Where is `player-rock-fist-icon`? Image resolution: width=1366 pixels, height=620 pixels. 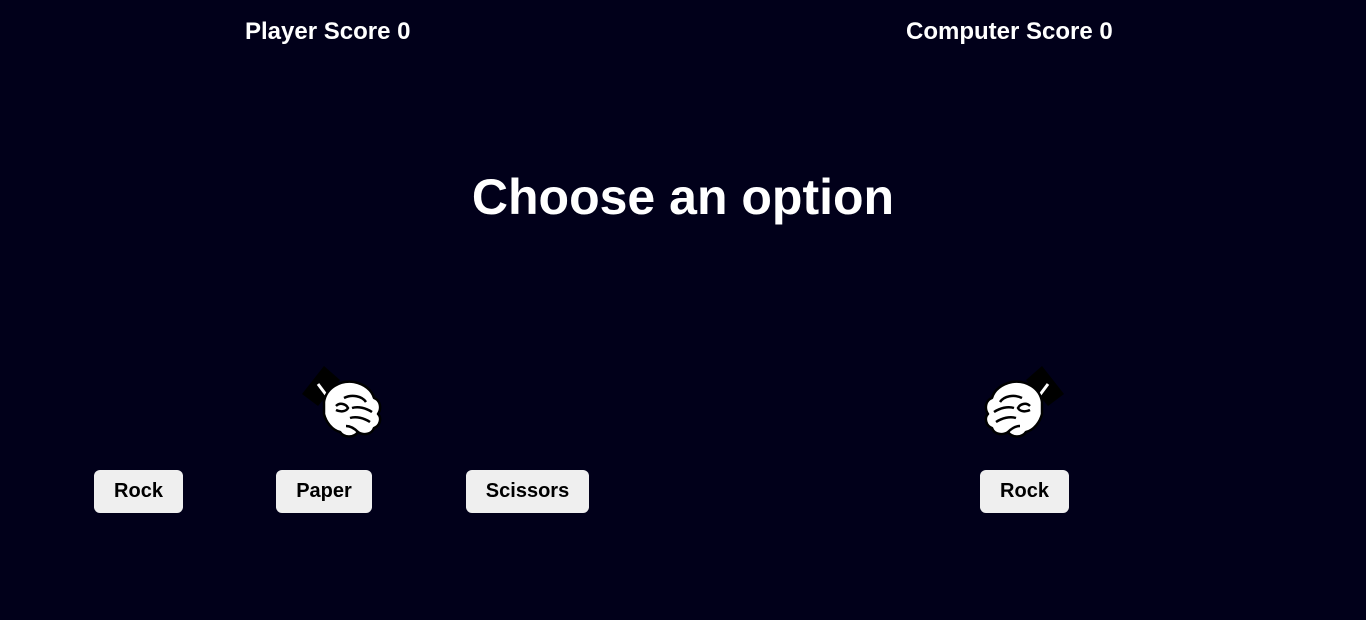 player-rock-fist-icon is located at coordinates (342, 400).